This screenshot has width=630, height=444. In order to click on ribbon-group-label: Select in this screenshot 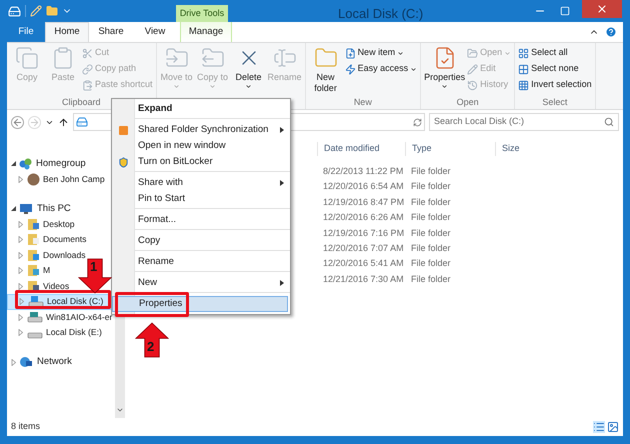, I will do `click(555, 102)`.